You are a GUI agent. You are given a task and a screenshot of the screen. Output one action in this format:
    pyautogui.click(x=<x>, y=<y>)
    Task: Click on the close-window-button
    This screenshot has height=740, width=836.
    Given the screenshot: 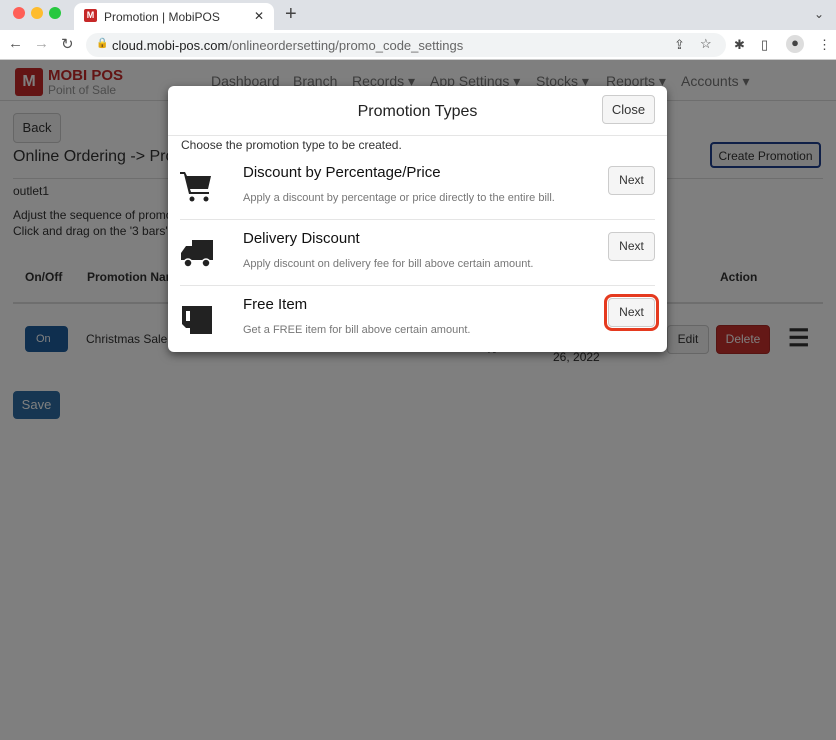 What is the action you would take?
    pyautogui.click(x=19, y=13)
    